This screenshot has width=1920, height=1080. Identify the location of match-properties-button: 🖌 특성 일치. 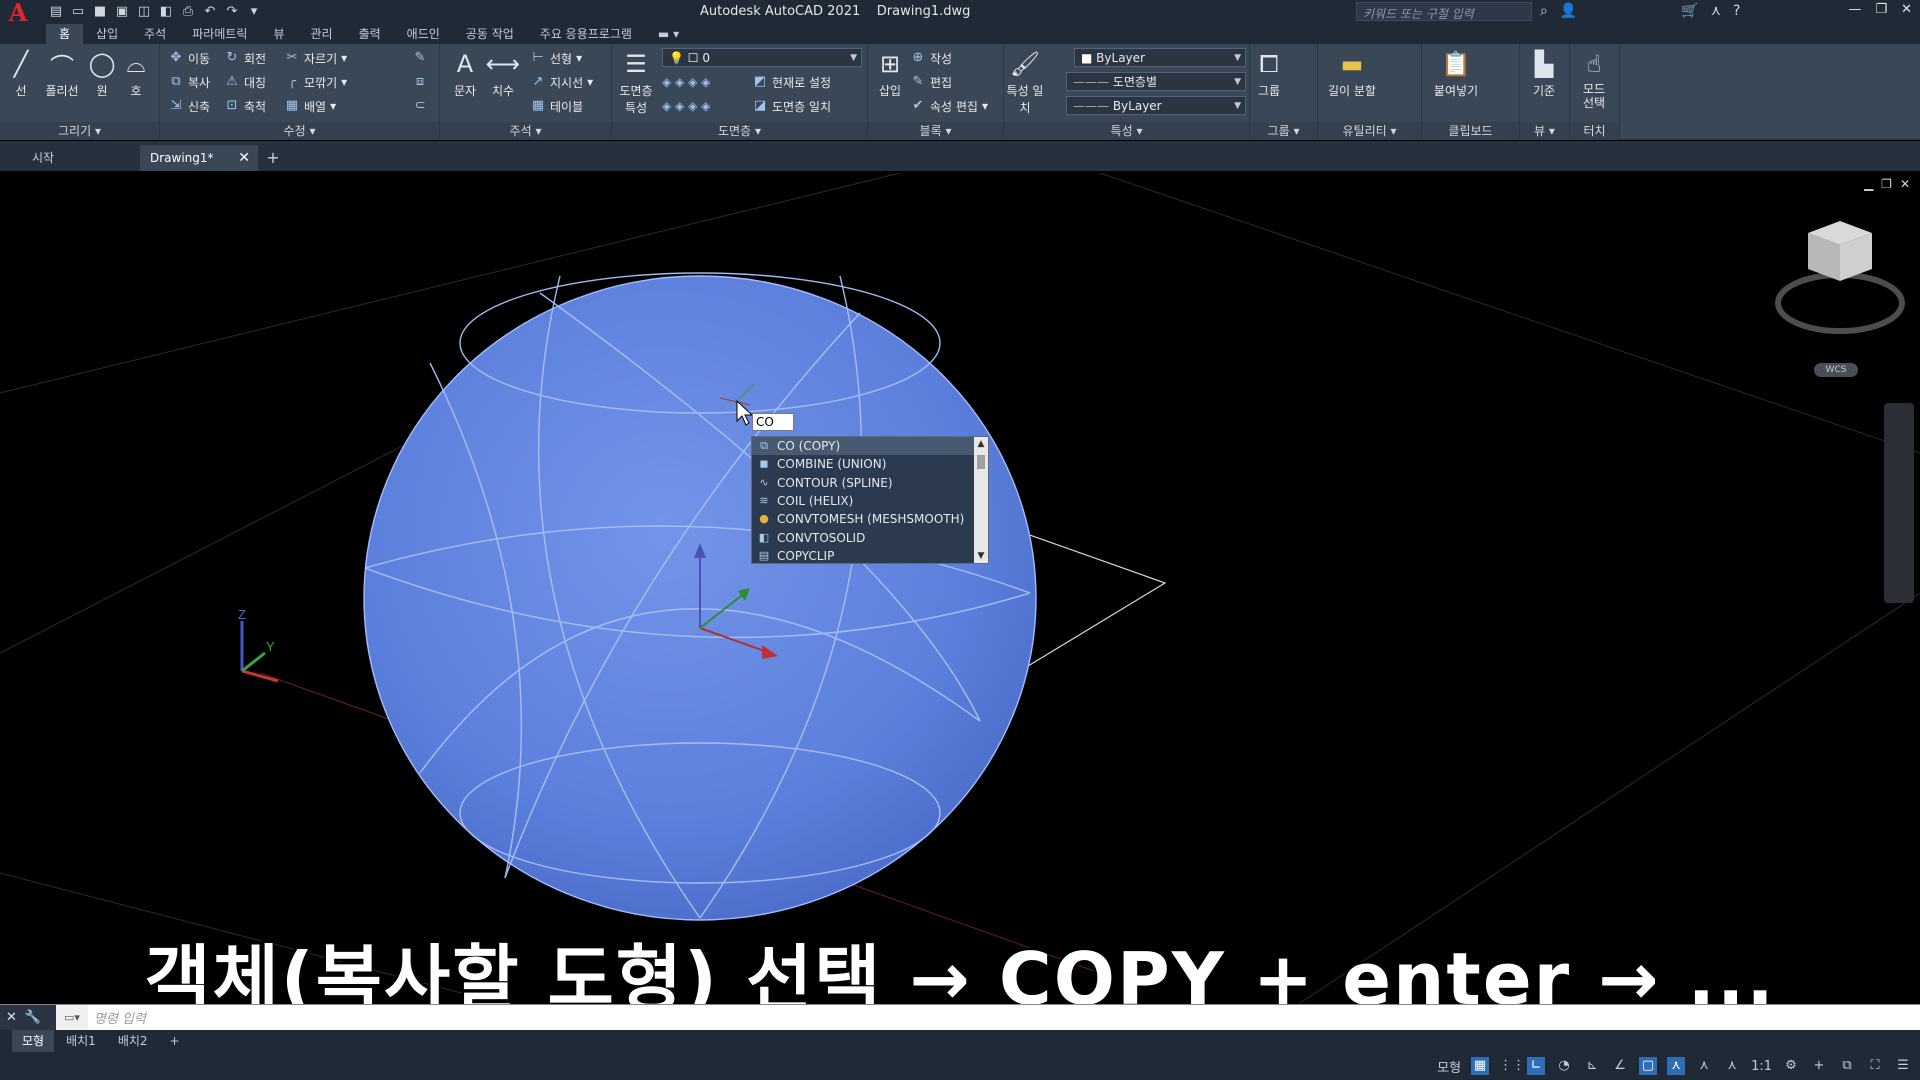
(1025, 82).